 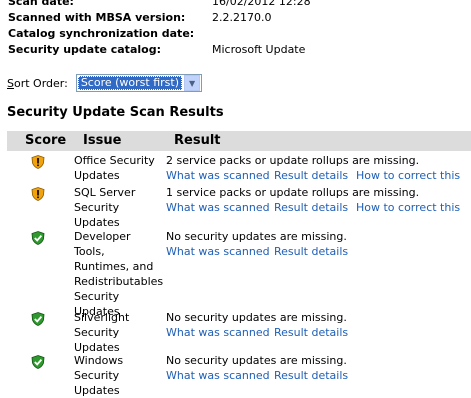 I want to click on column-header-result: Result, so click(x=197, y=140).